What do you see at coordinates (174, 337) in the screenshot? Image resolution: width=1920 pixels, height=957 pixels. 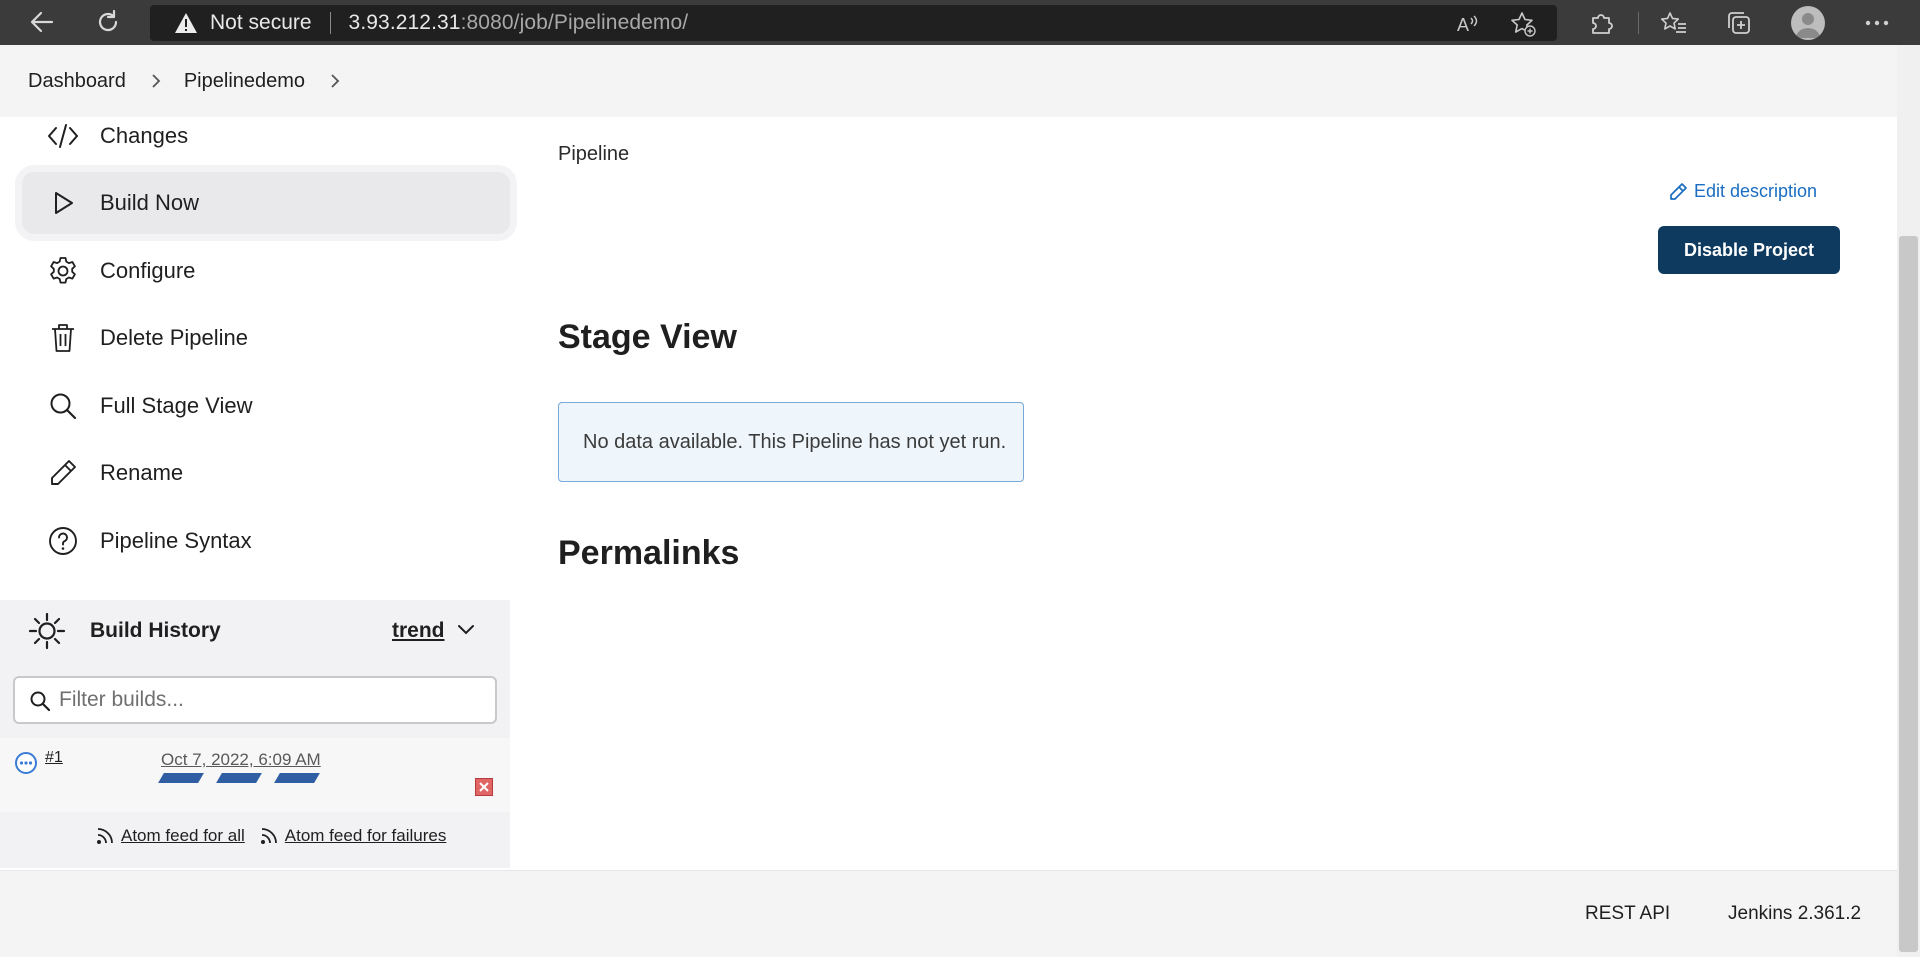 I see `sidebar-item-label: Delete Pipeline` at bounding box center [174, 337].